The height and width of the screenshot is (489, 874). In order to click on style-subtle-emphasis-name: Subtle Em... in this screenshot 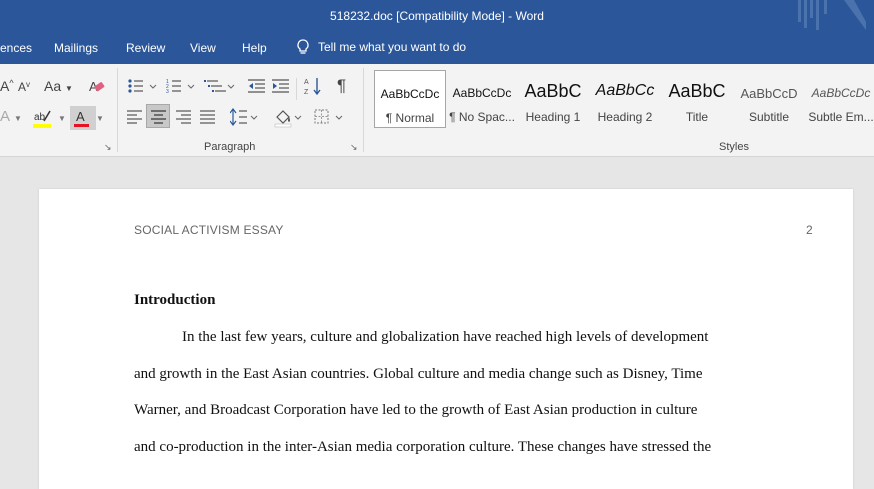, I will do `click(841, 117)`.